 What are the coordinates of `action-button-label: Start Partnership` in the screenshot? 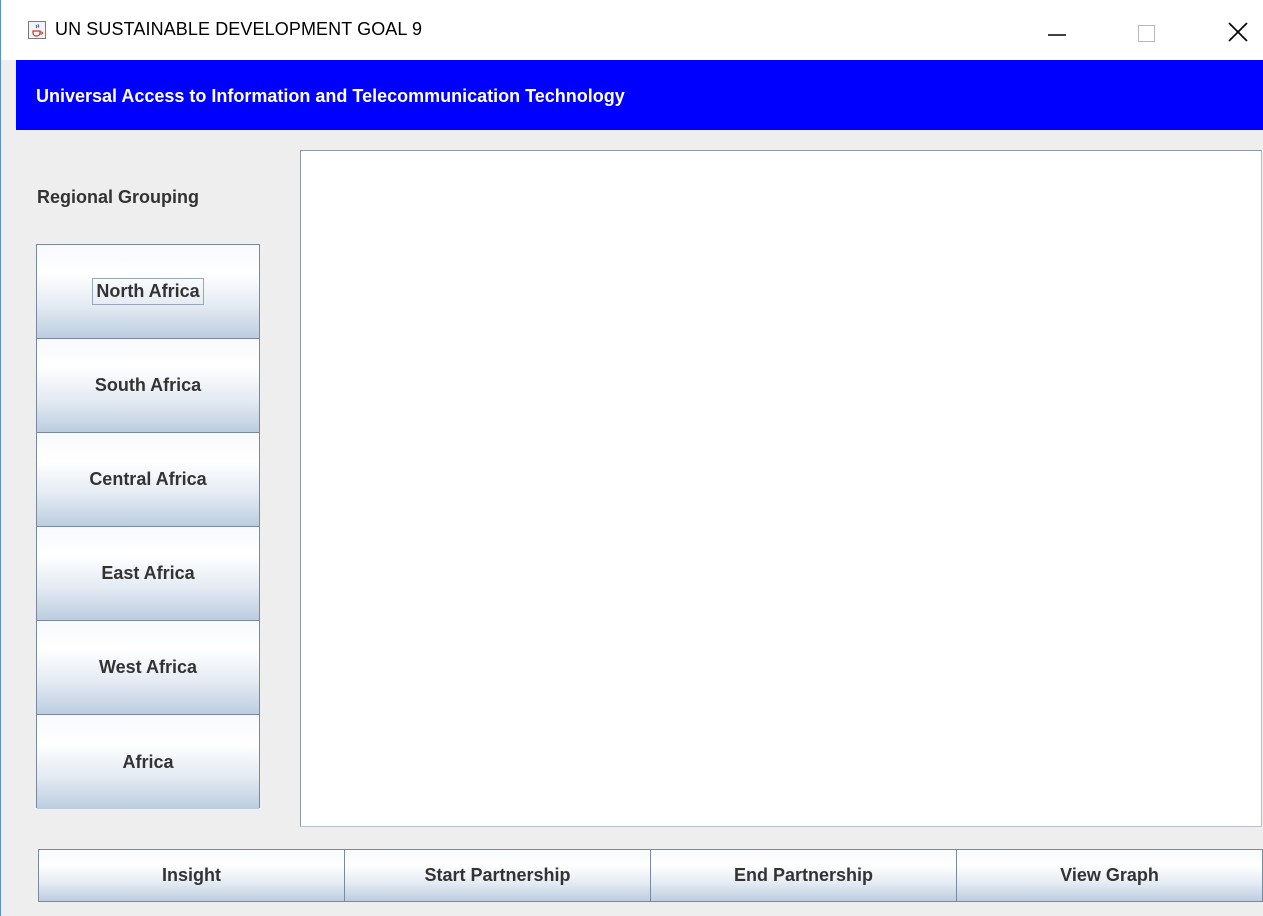 It's located at (497, 875).